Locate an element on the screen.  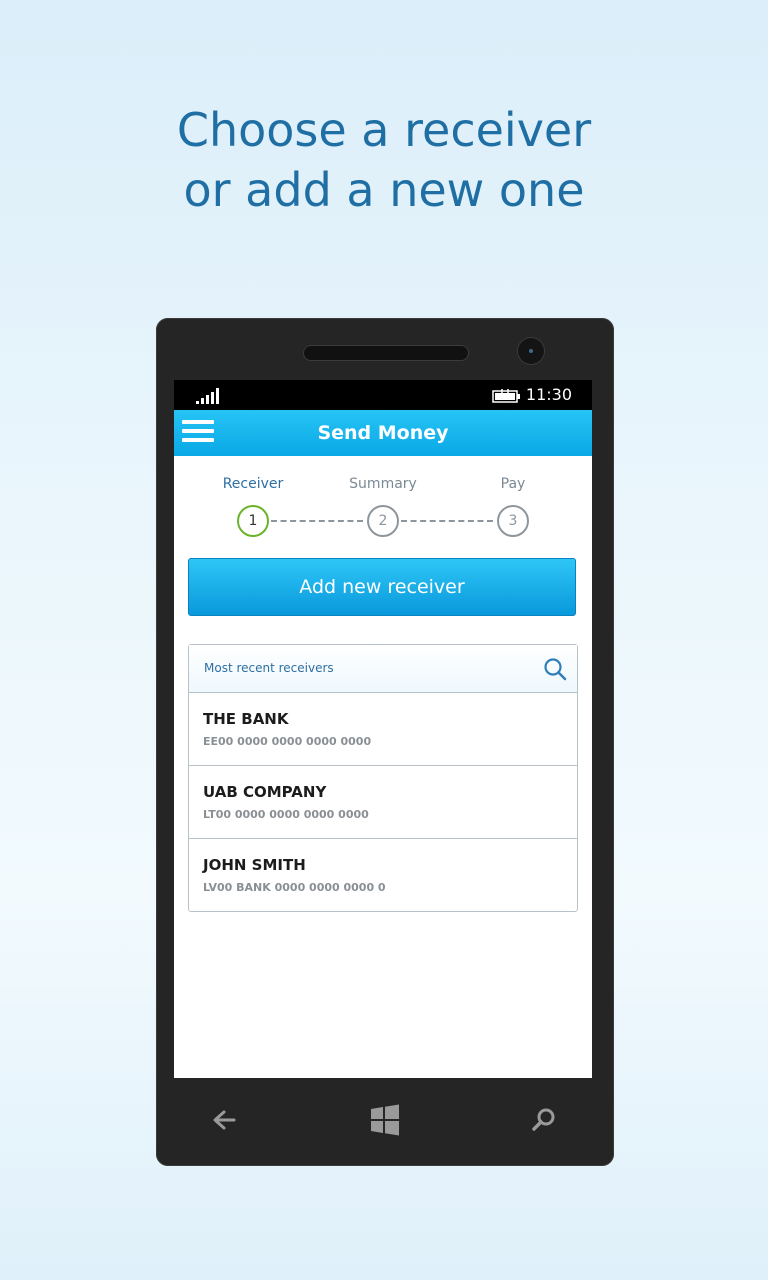
app-title: Send Money is located at coordinates (383, 433).